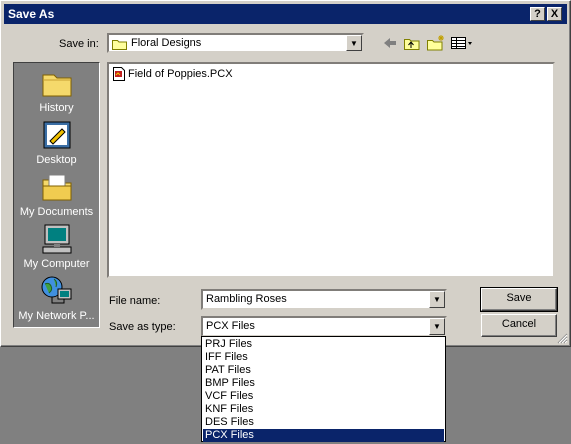 This screenshot has width=571, height=444. What do you see at coordinates (142, 327) in the screenshot?
I see `save-as-type-label: Save as type:` at bounding box center [142, 327].